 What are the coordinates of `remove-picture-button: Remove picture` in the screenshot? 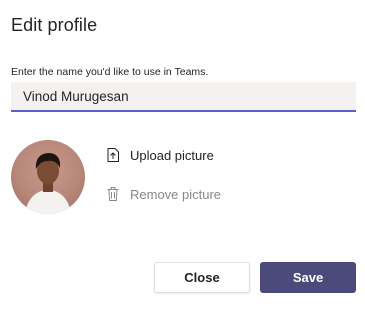 It's located at (163, 194).